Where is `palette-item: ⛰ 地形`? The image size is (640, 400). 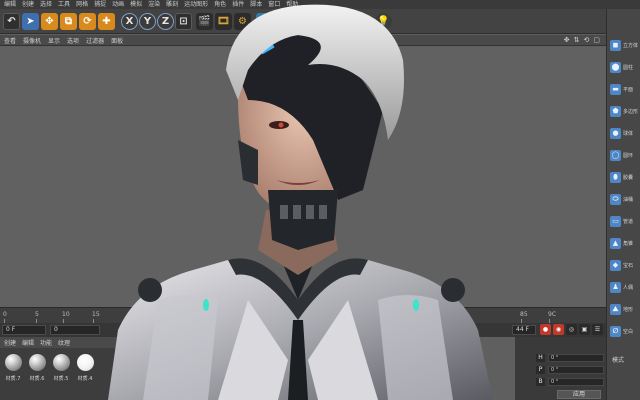
palette-item: ⛰ 地形 is located at coordinates (625, 309).